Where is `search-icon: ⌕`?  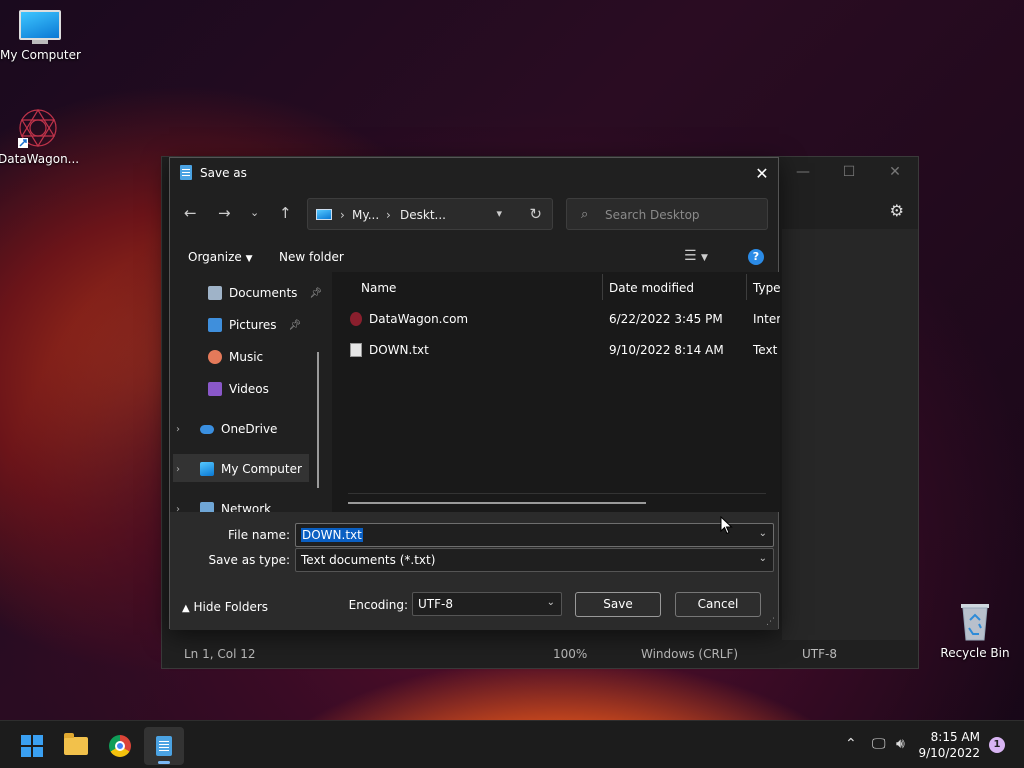
search-icon: ⌕ is located at coordinates (585, 214).